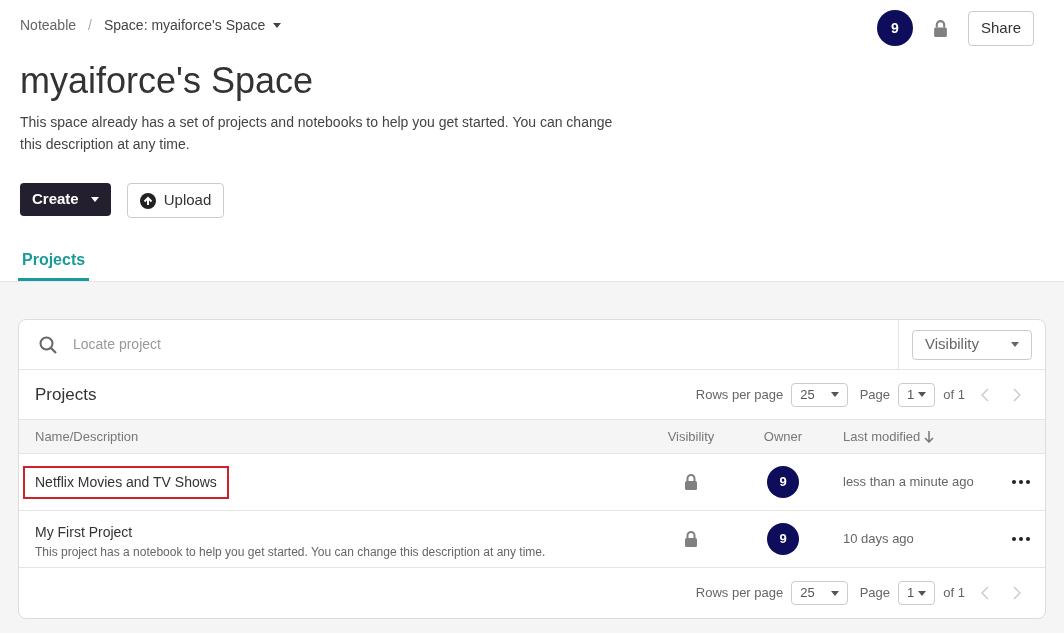  I want to click on breadcrumb-link: Noteable, so click(48, 25).